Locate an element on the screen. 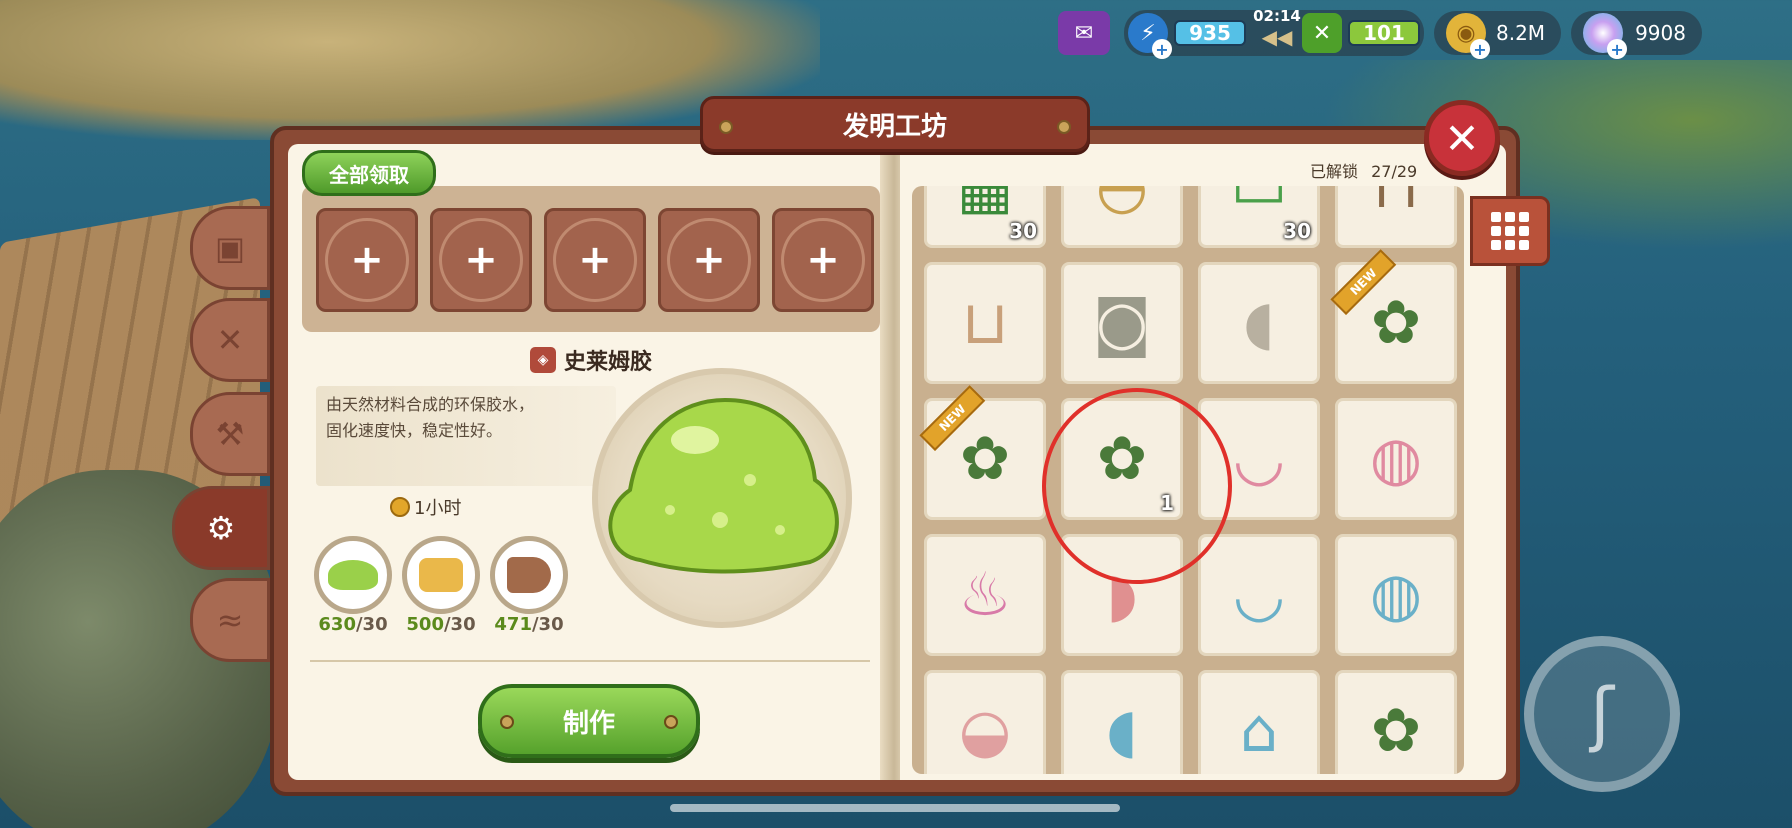  vanity-pink-icon: ◍ is located at coordinates (1396, 459).